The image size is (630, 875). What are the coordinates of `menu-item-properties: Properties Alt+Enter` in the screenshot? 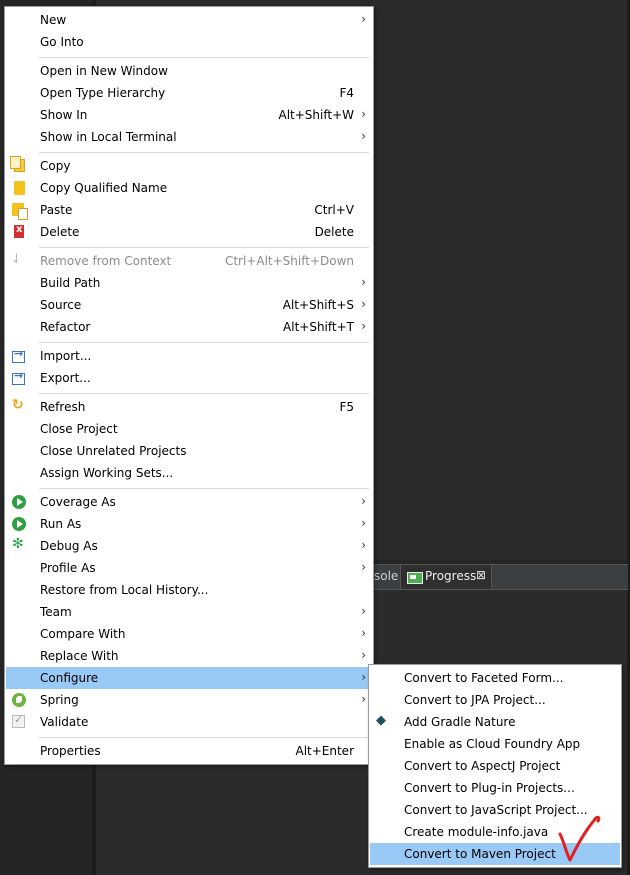 It's located at (189, 751).